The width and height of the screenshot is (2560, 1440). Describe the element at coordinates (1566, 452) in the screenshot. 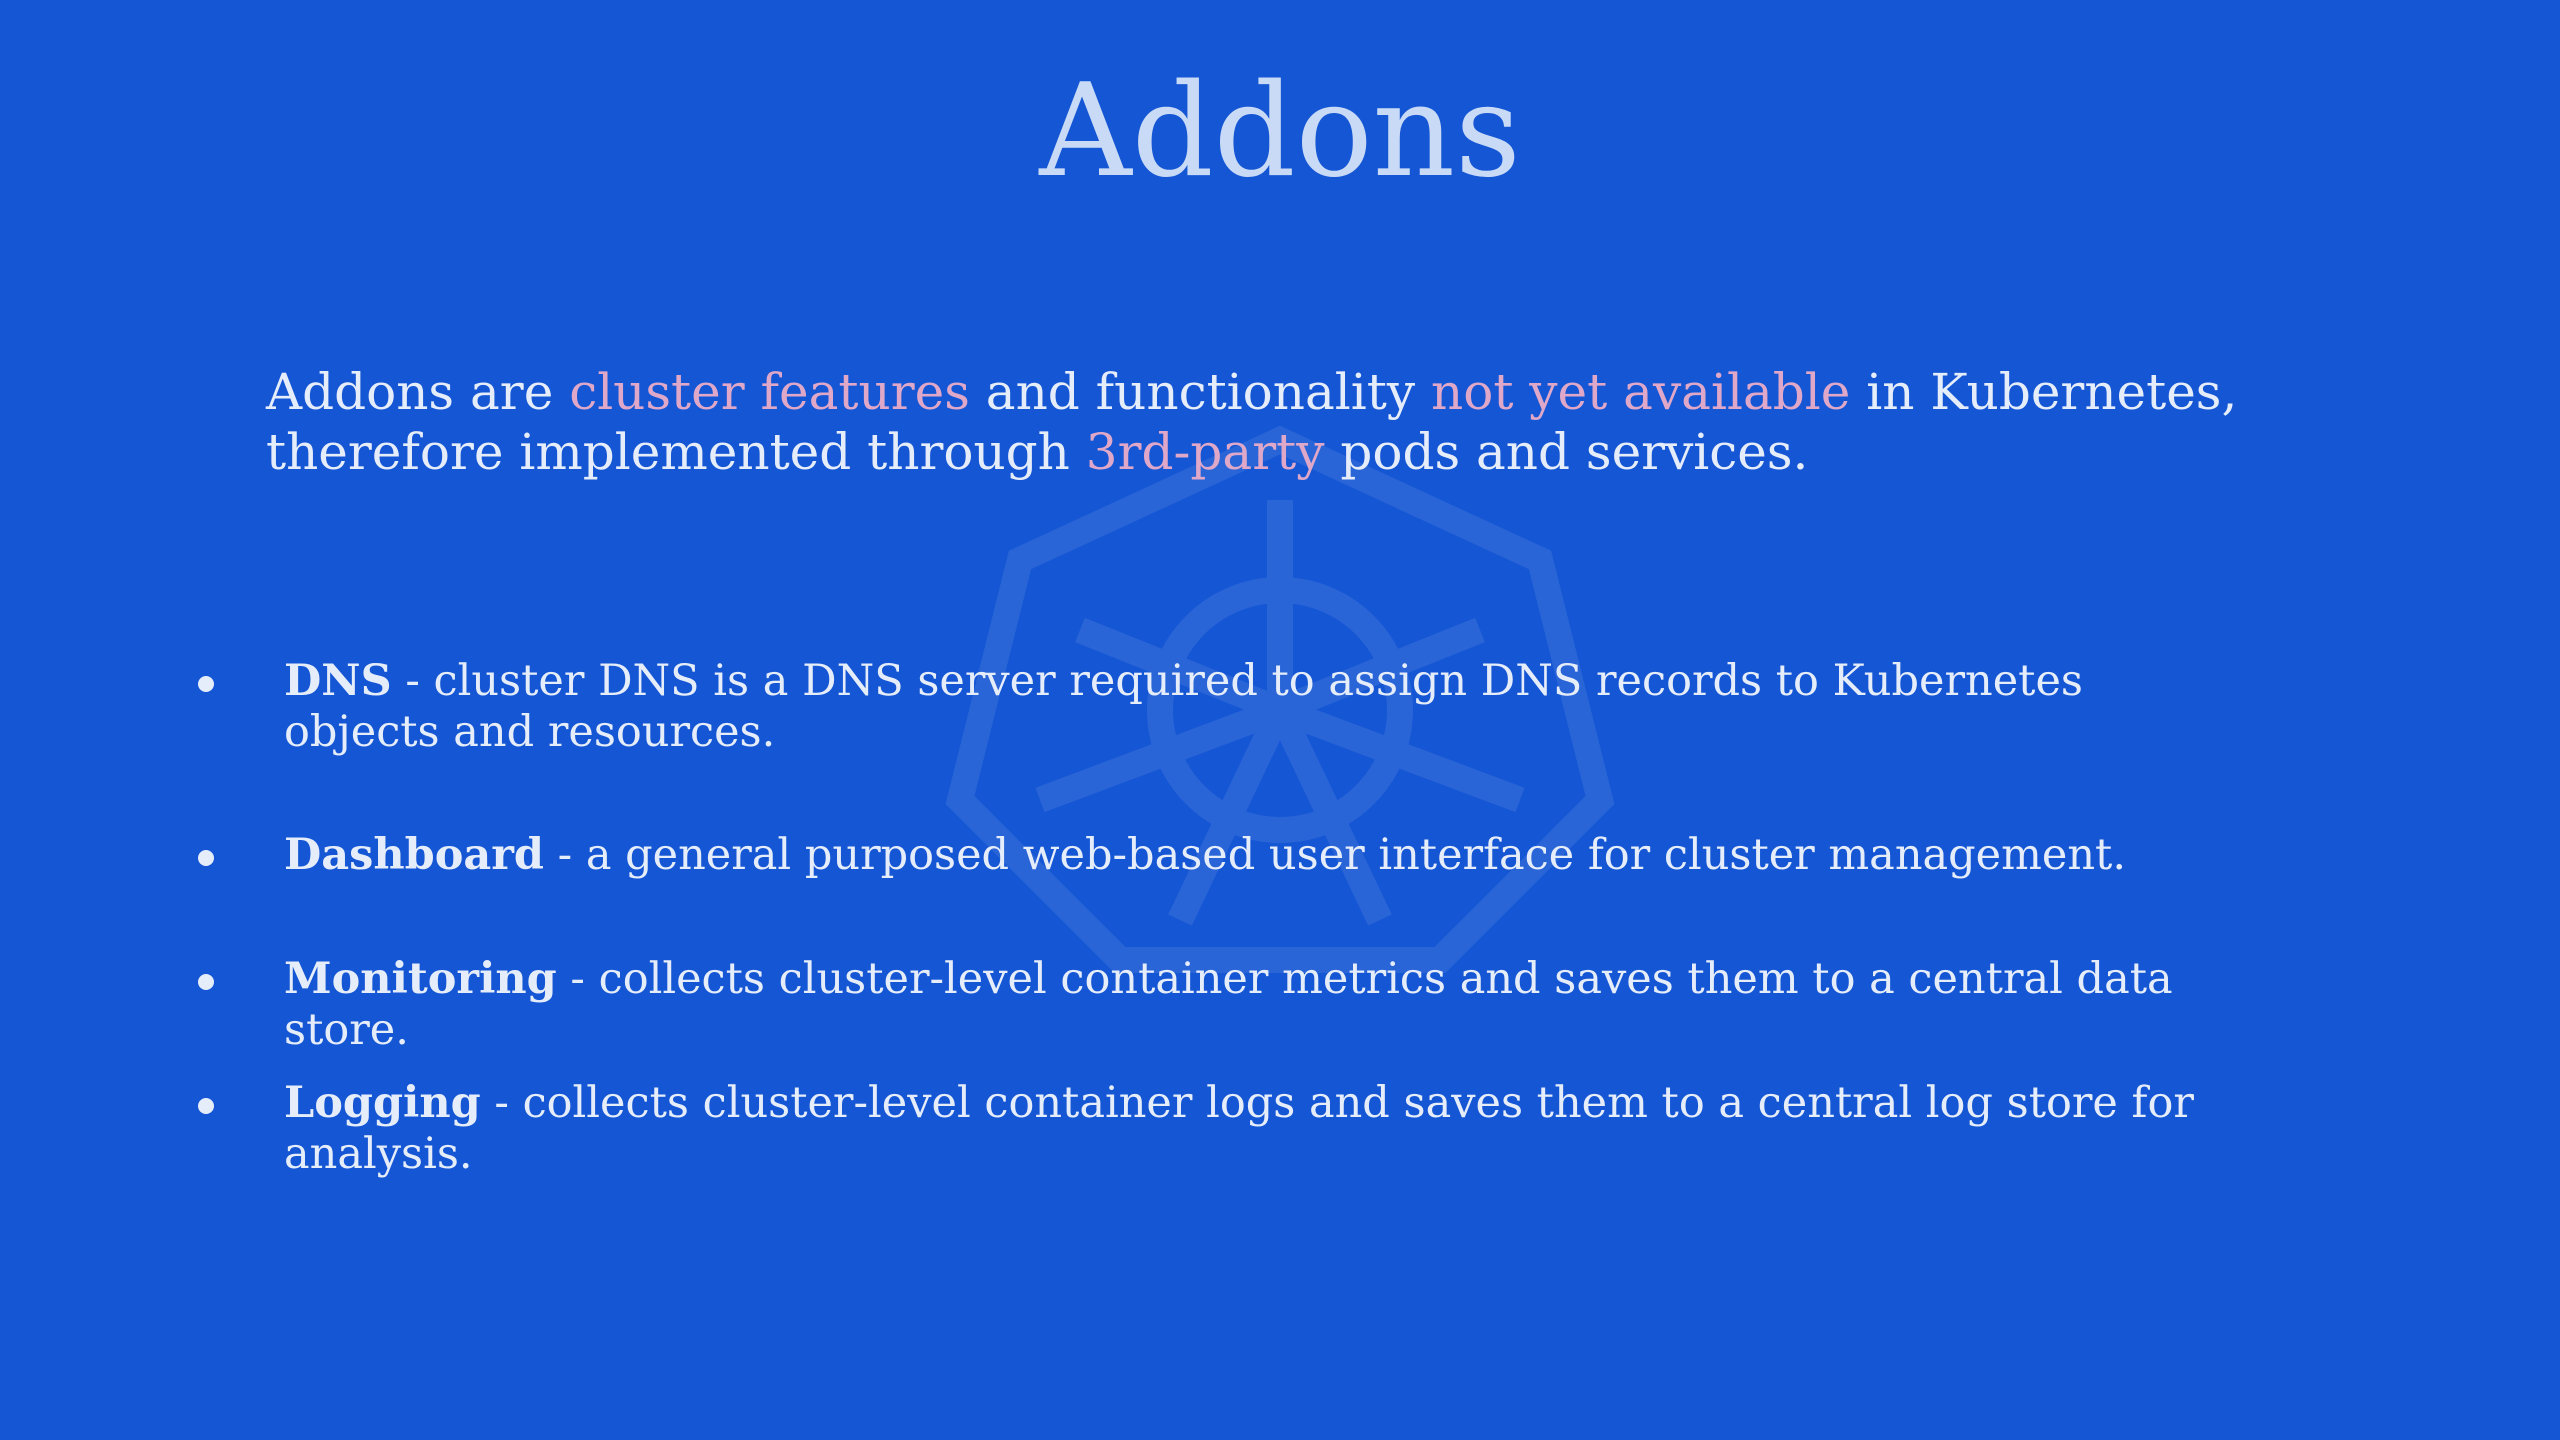

I see `intro-text-4: pods and services.` at that location.